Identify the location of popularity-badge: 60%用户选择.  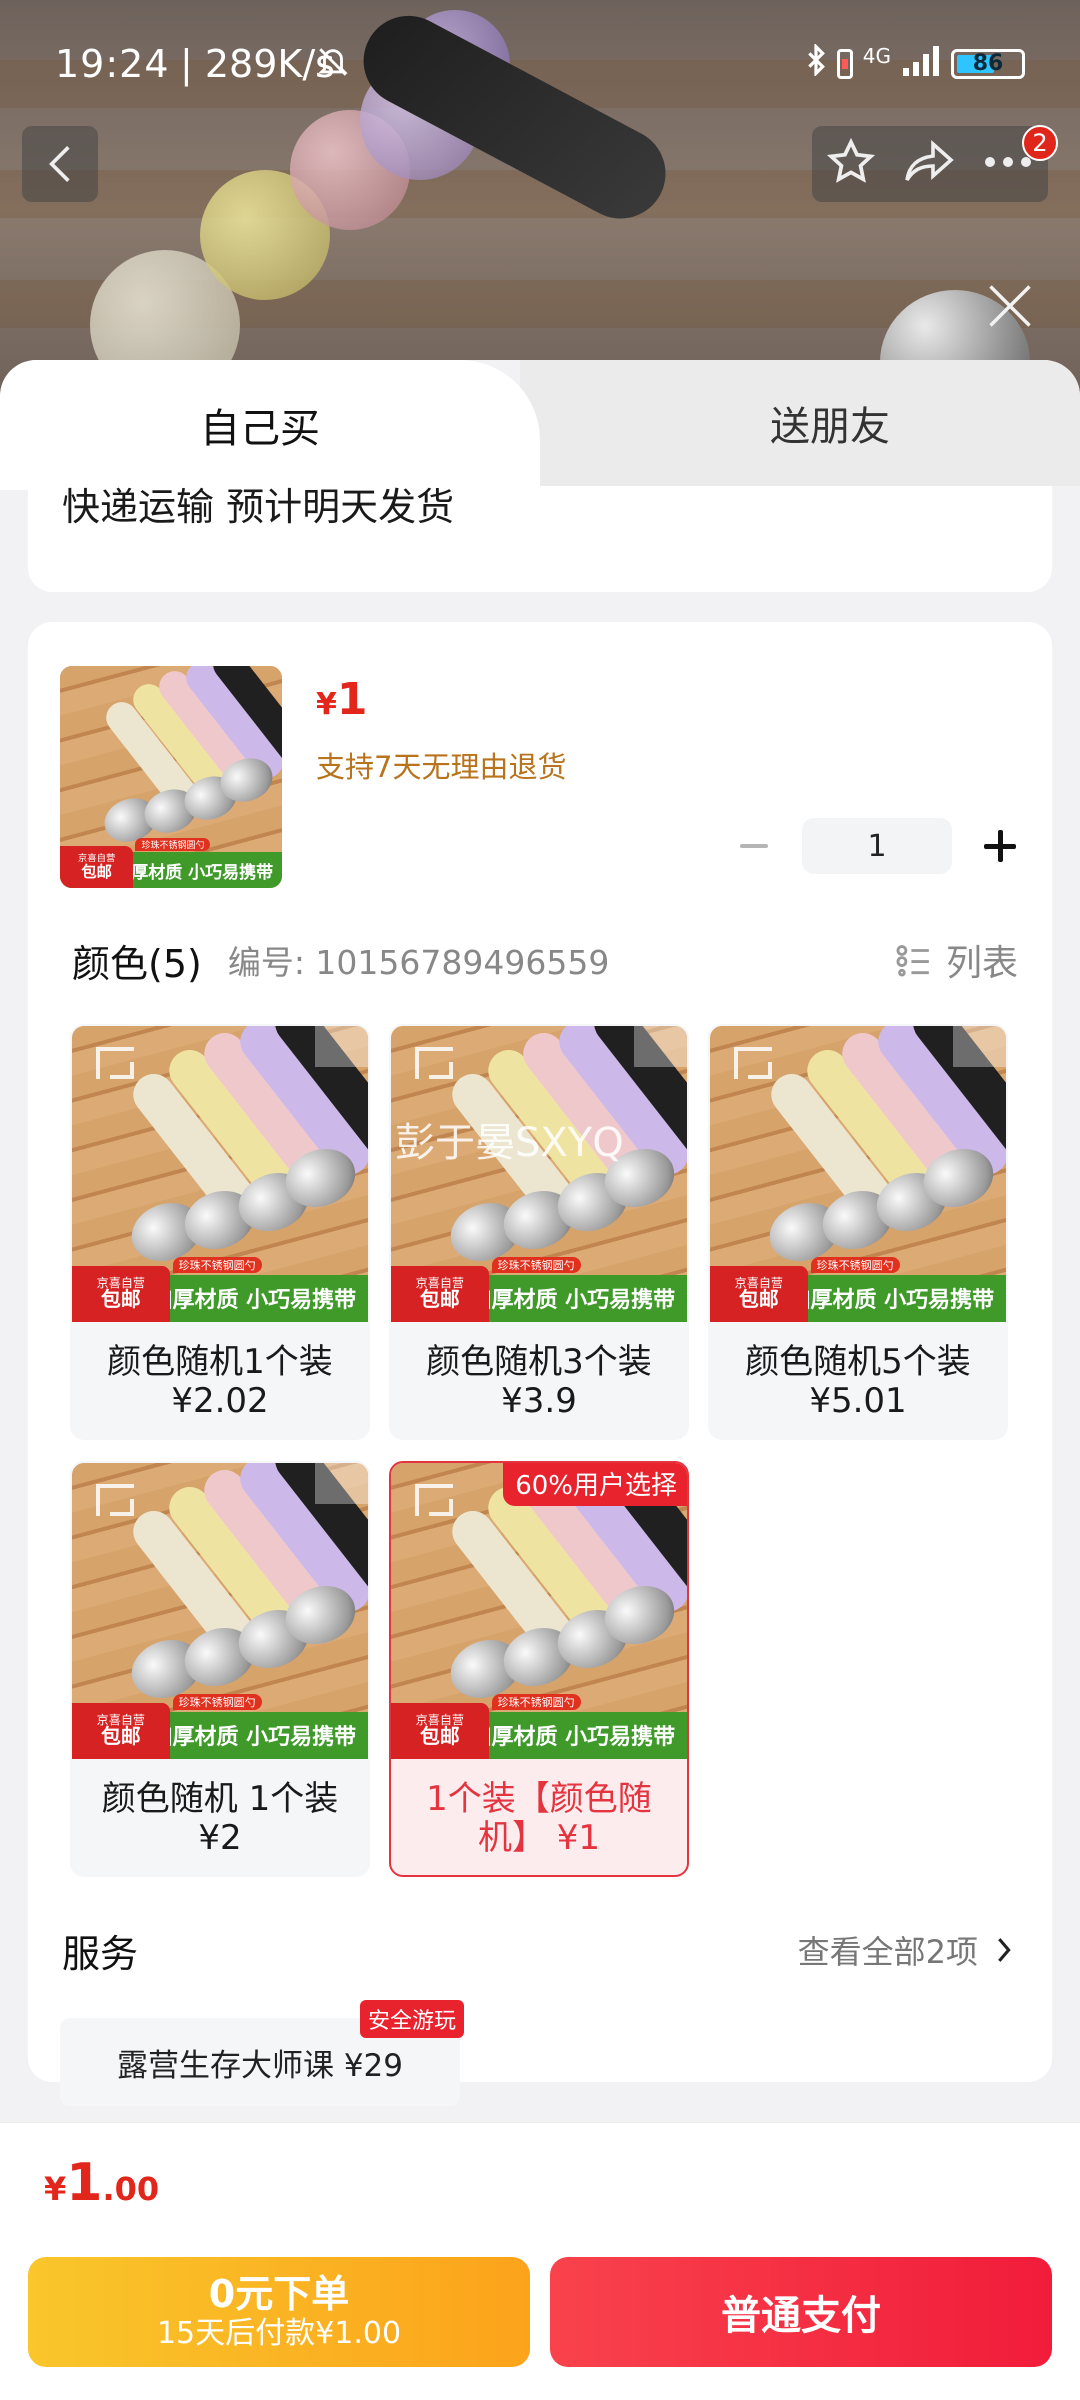
(595, 1484).